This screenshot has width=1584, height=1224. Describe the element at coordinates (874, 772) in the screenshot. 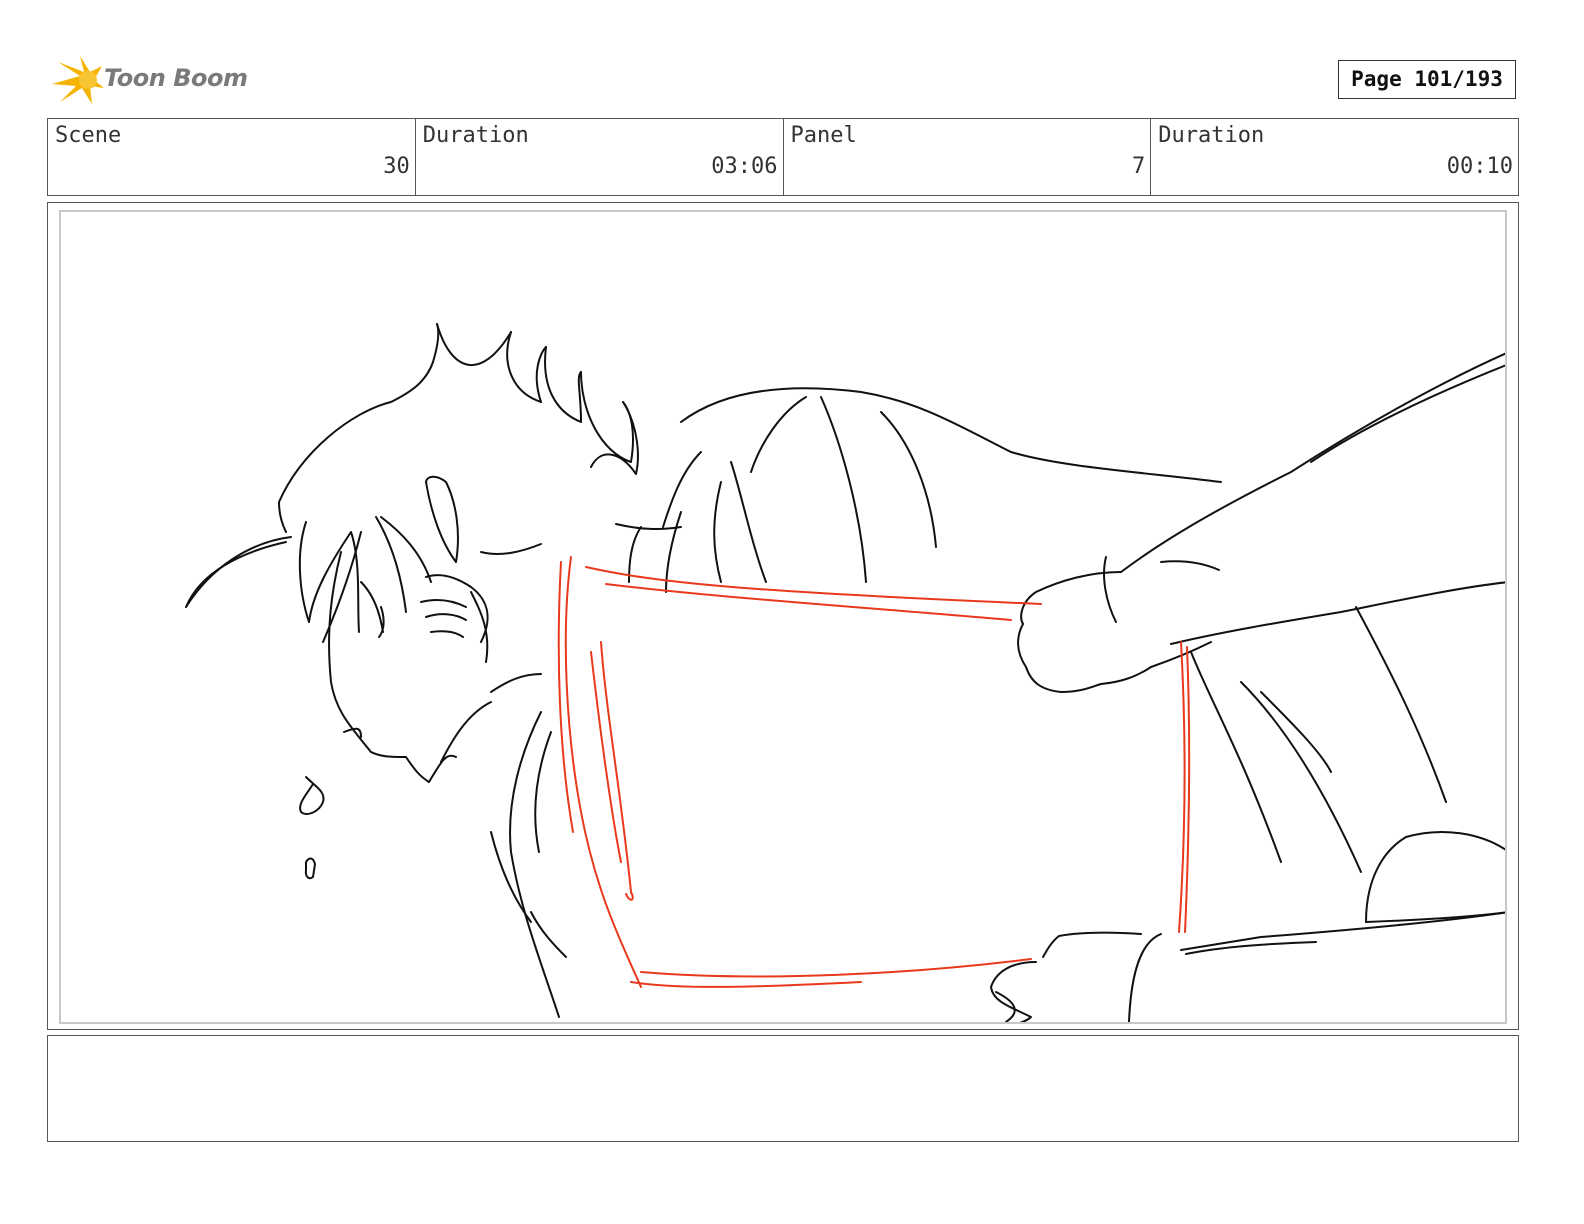

I see `red-guide-lines` at that location.